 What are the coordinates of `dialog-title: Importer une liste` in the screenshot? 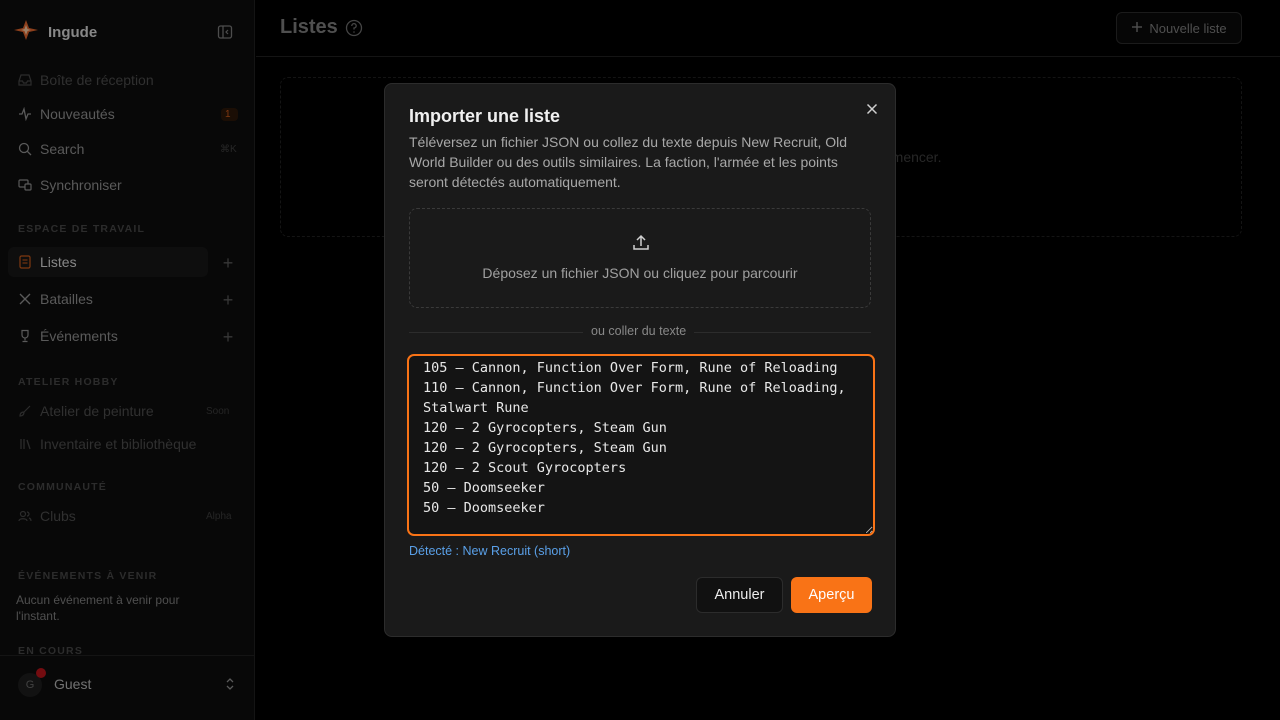 It's located at (485, 116).